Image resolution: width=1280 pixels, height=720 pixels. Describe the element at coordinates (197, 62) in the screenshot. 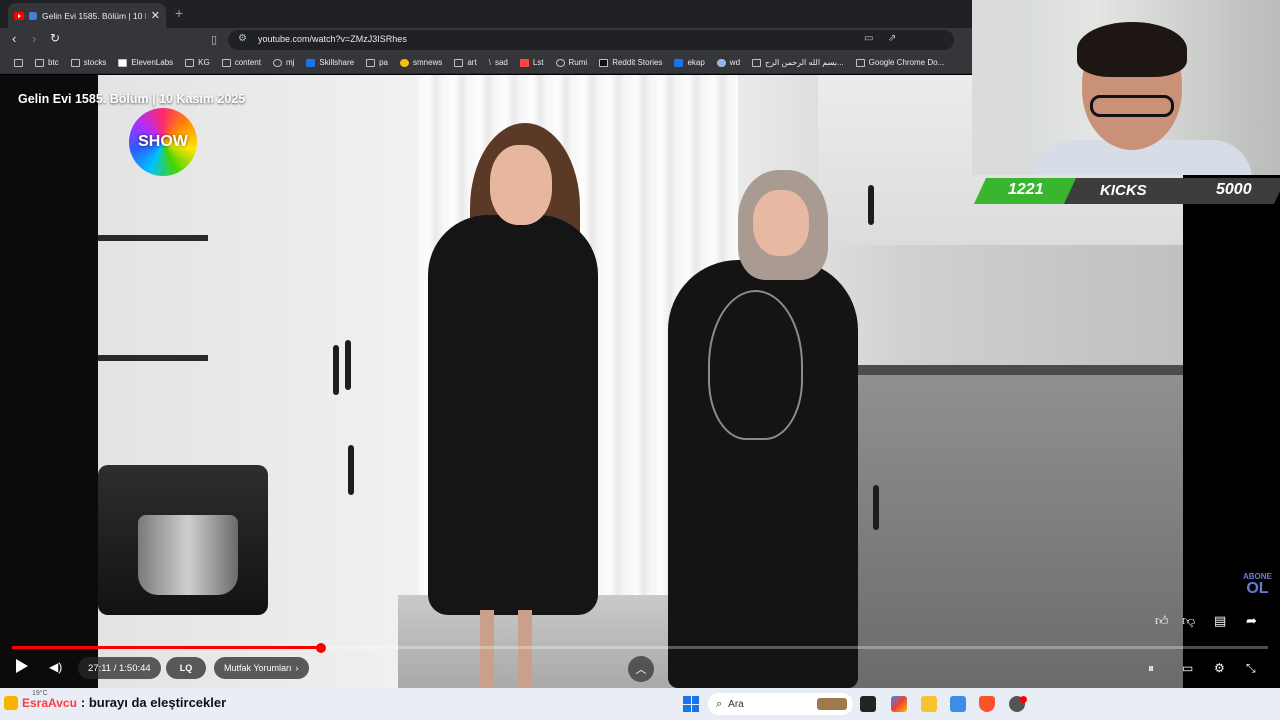

I see `bookmark-kg: KG` at that location.